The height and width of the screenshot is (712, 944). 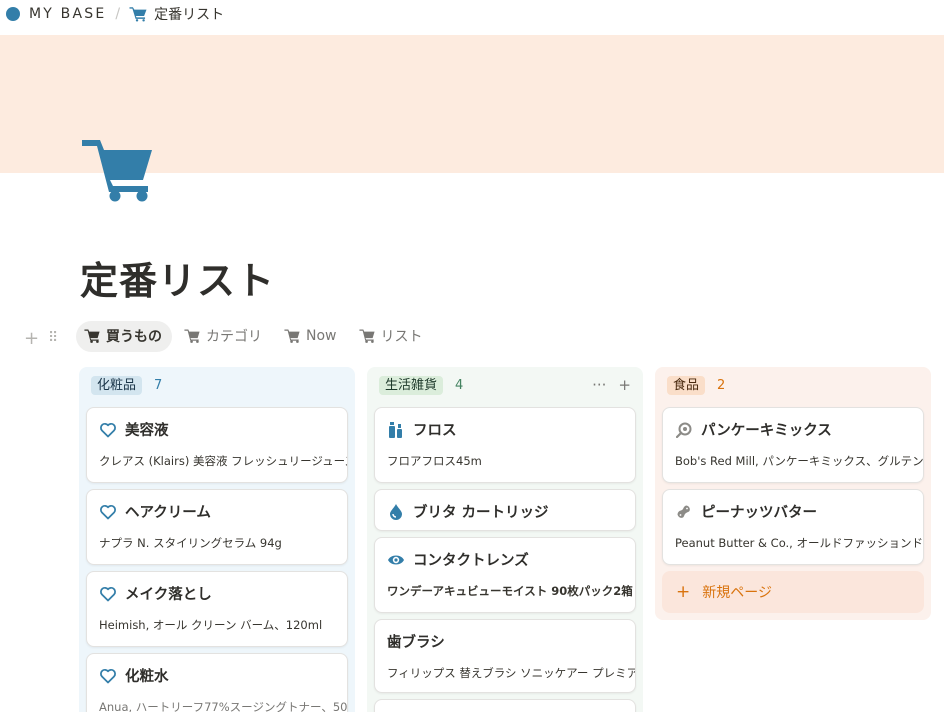 What do you see at coordinates (223, 461) in the screenshot?
I see `card-subtitle: クレアス (Klairs) 美容液 フレッシュリージューストビタミンドロップ` at bounding box center [223, 461].